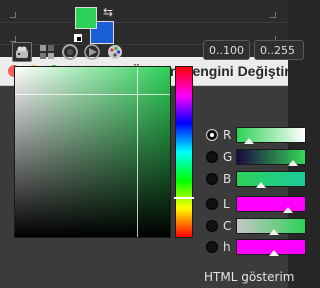 This screenshot has width=320, height=288. What do you see at coordinates (227, 247) in the screenshot?
I see `channel-label: h` at bounding box center [227, 247].